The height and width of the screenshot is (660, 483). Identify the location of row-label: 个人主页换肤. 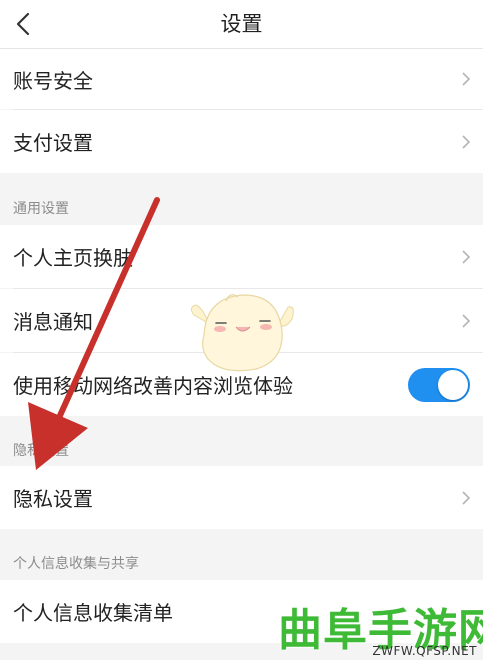
(73, 258).